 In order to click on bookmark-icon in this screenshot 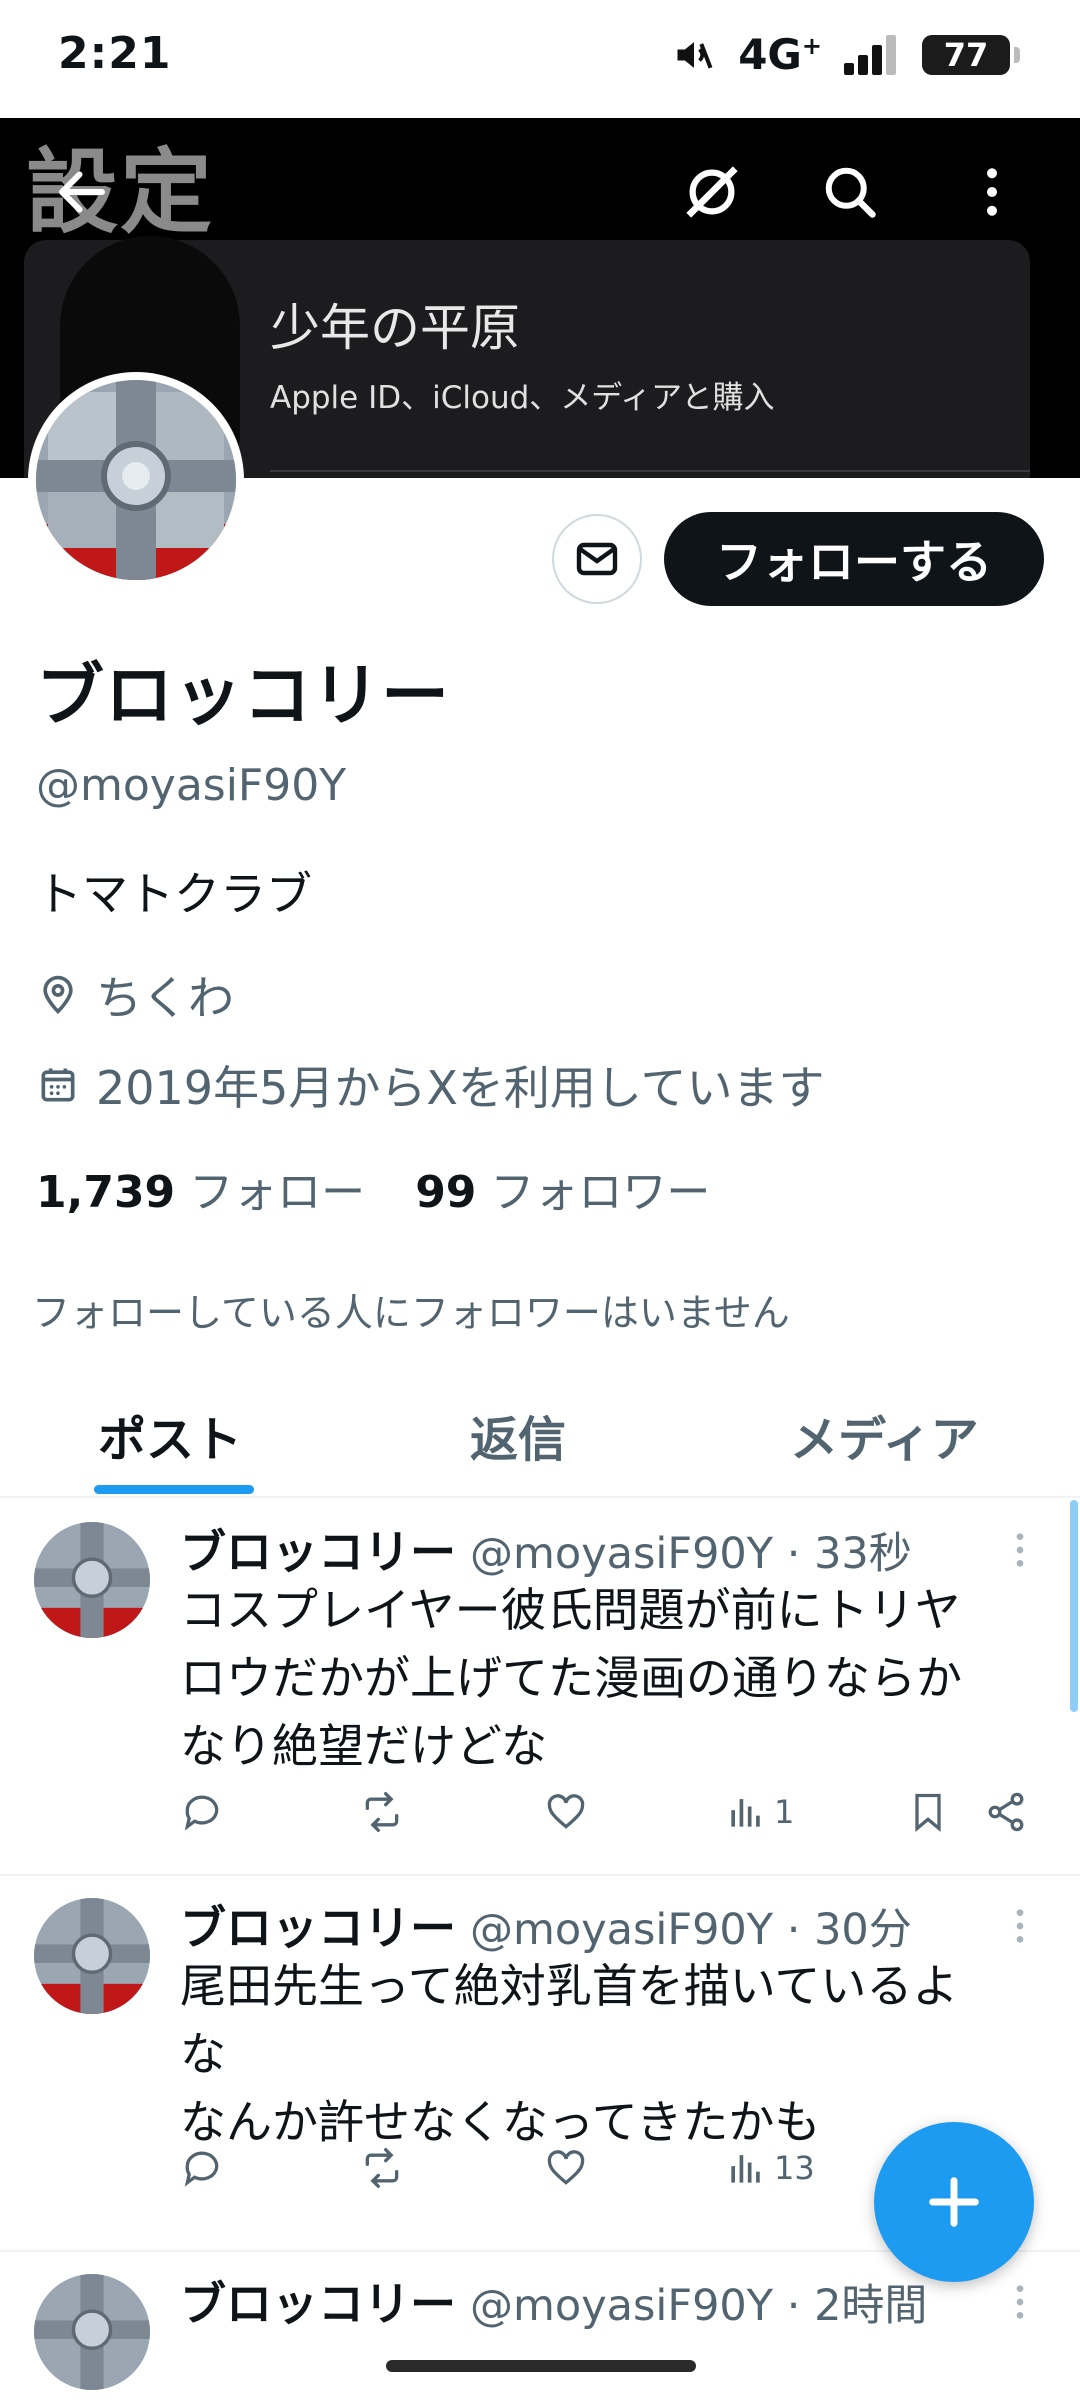, I will do `click(928, 1813)`.